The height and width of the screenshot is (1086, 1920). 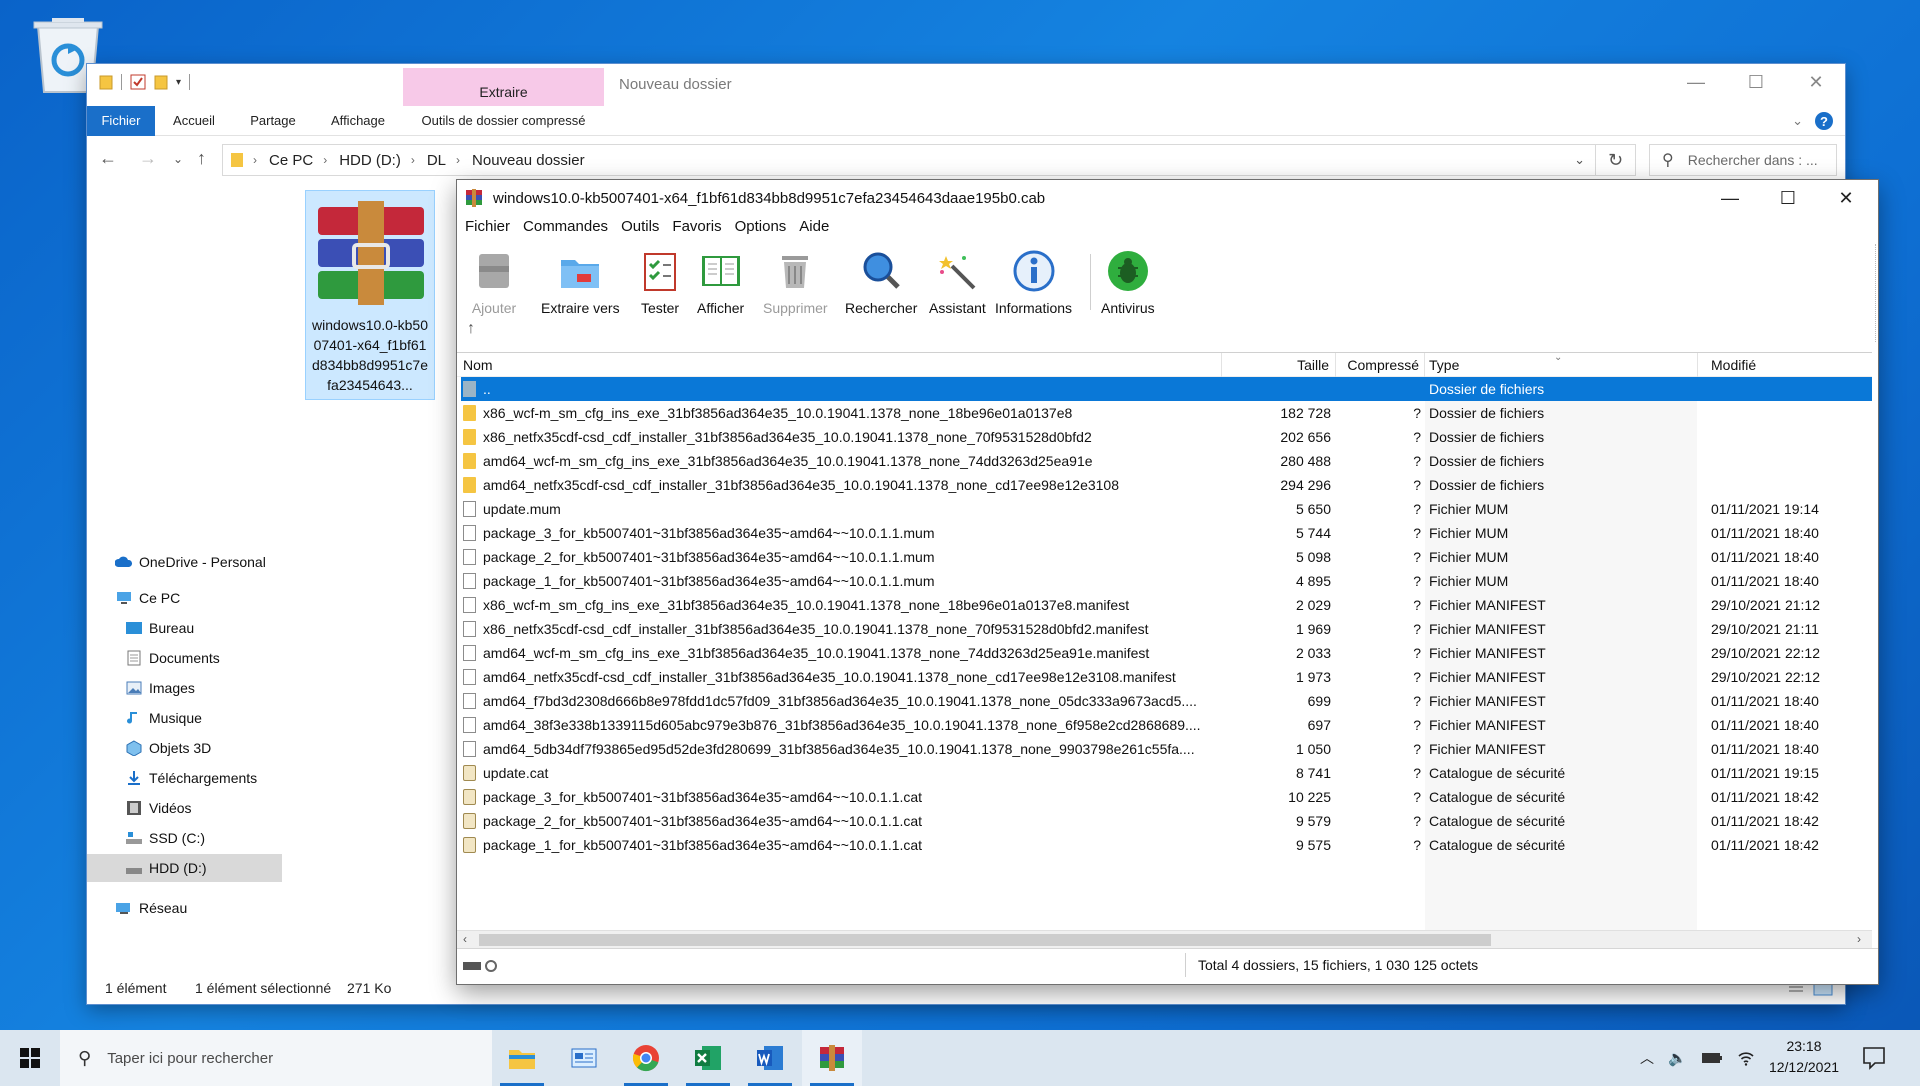 I want to click on back-arrow-icon: ←, so click(x=108, y=158).